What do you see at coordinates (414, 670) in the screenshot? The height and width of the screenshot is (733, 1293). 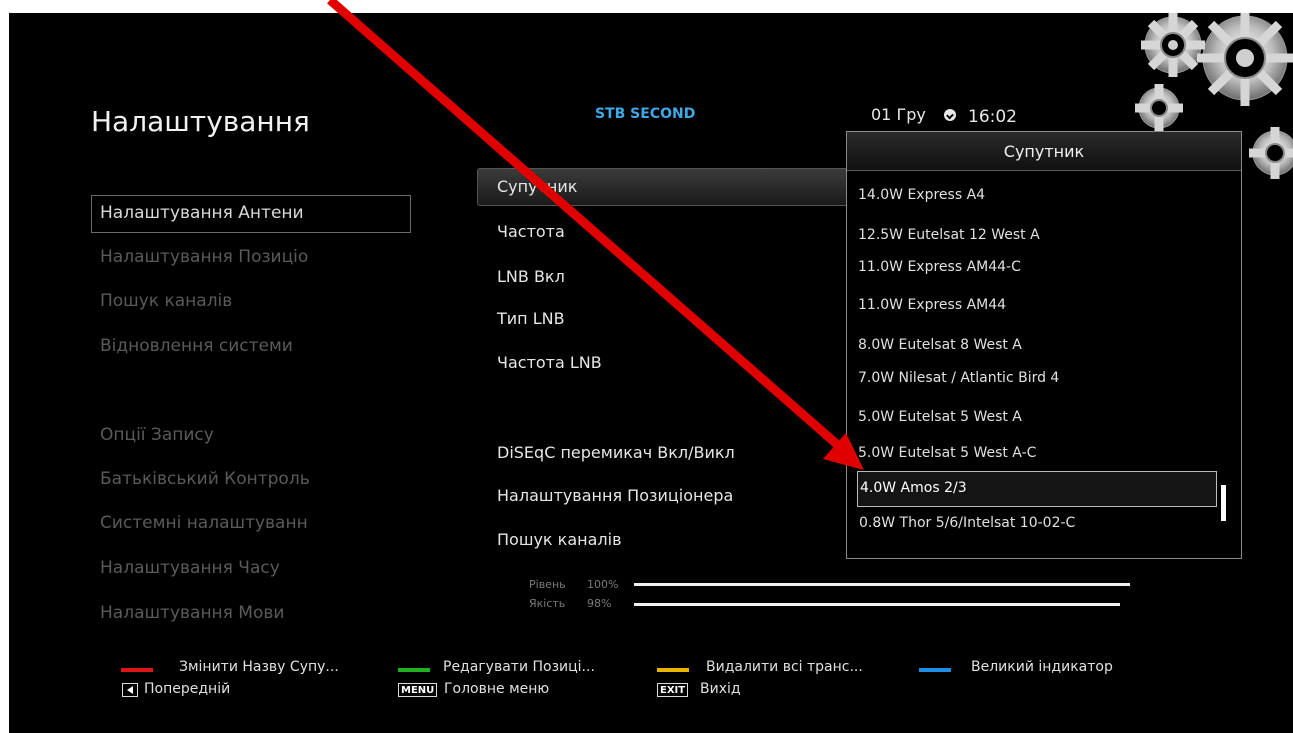 I see `green-key-icon` at bounding box center [414, 670].